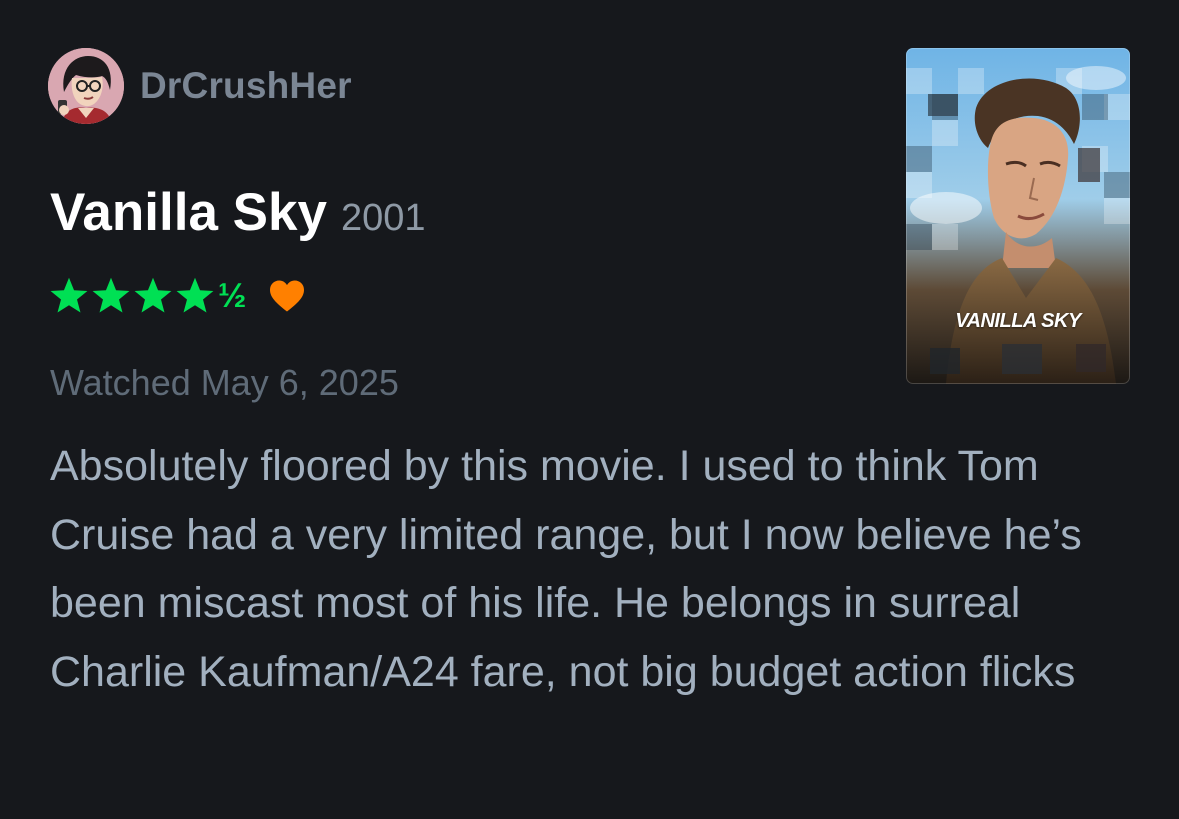 The width and height of the screenshot is (1179, 819). I want to click on watched-date: Watched May 6, 2025, so click(224, 382).